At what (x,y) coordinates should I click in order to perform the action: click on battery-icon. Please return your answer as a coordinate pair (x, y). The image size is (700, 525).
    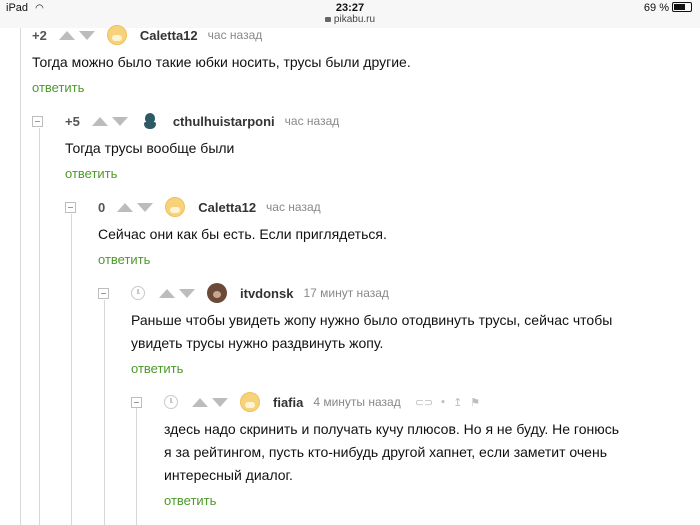
    Looking at the image, I should click on (682, 7).